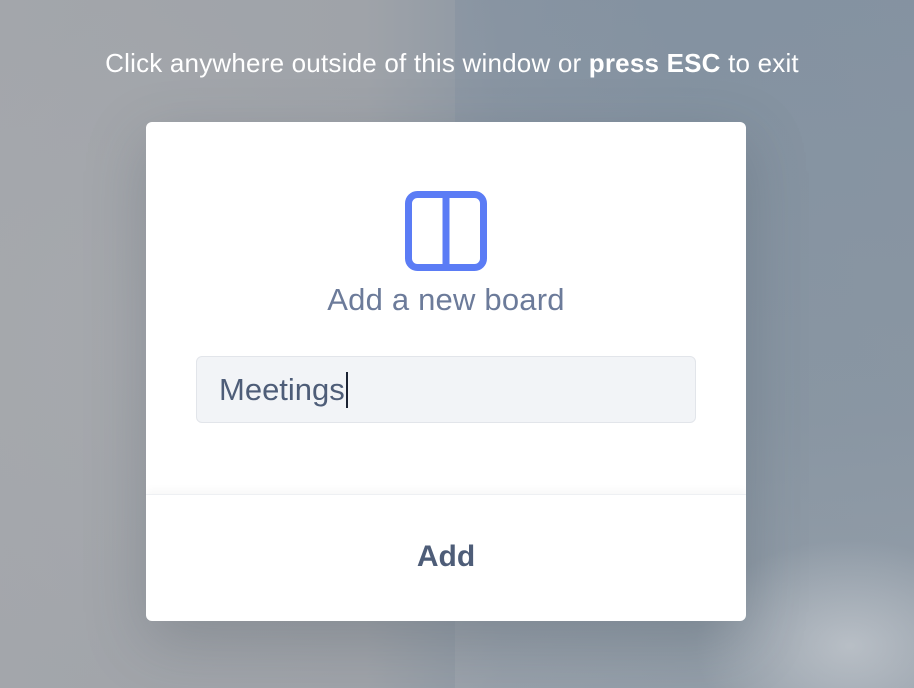  What do you see at coordinates (446, 299) in the screenshot?
I see `modal-title: Add a new board` at bounding box center [446, 299].